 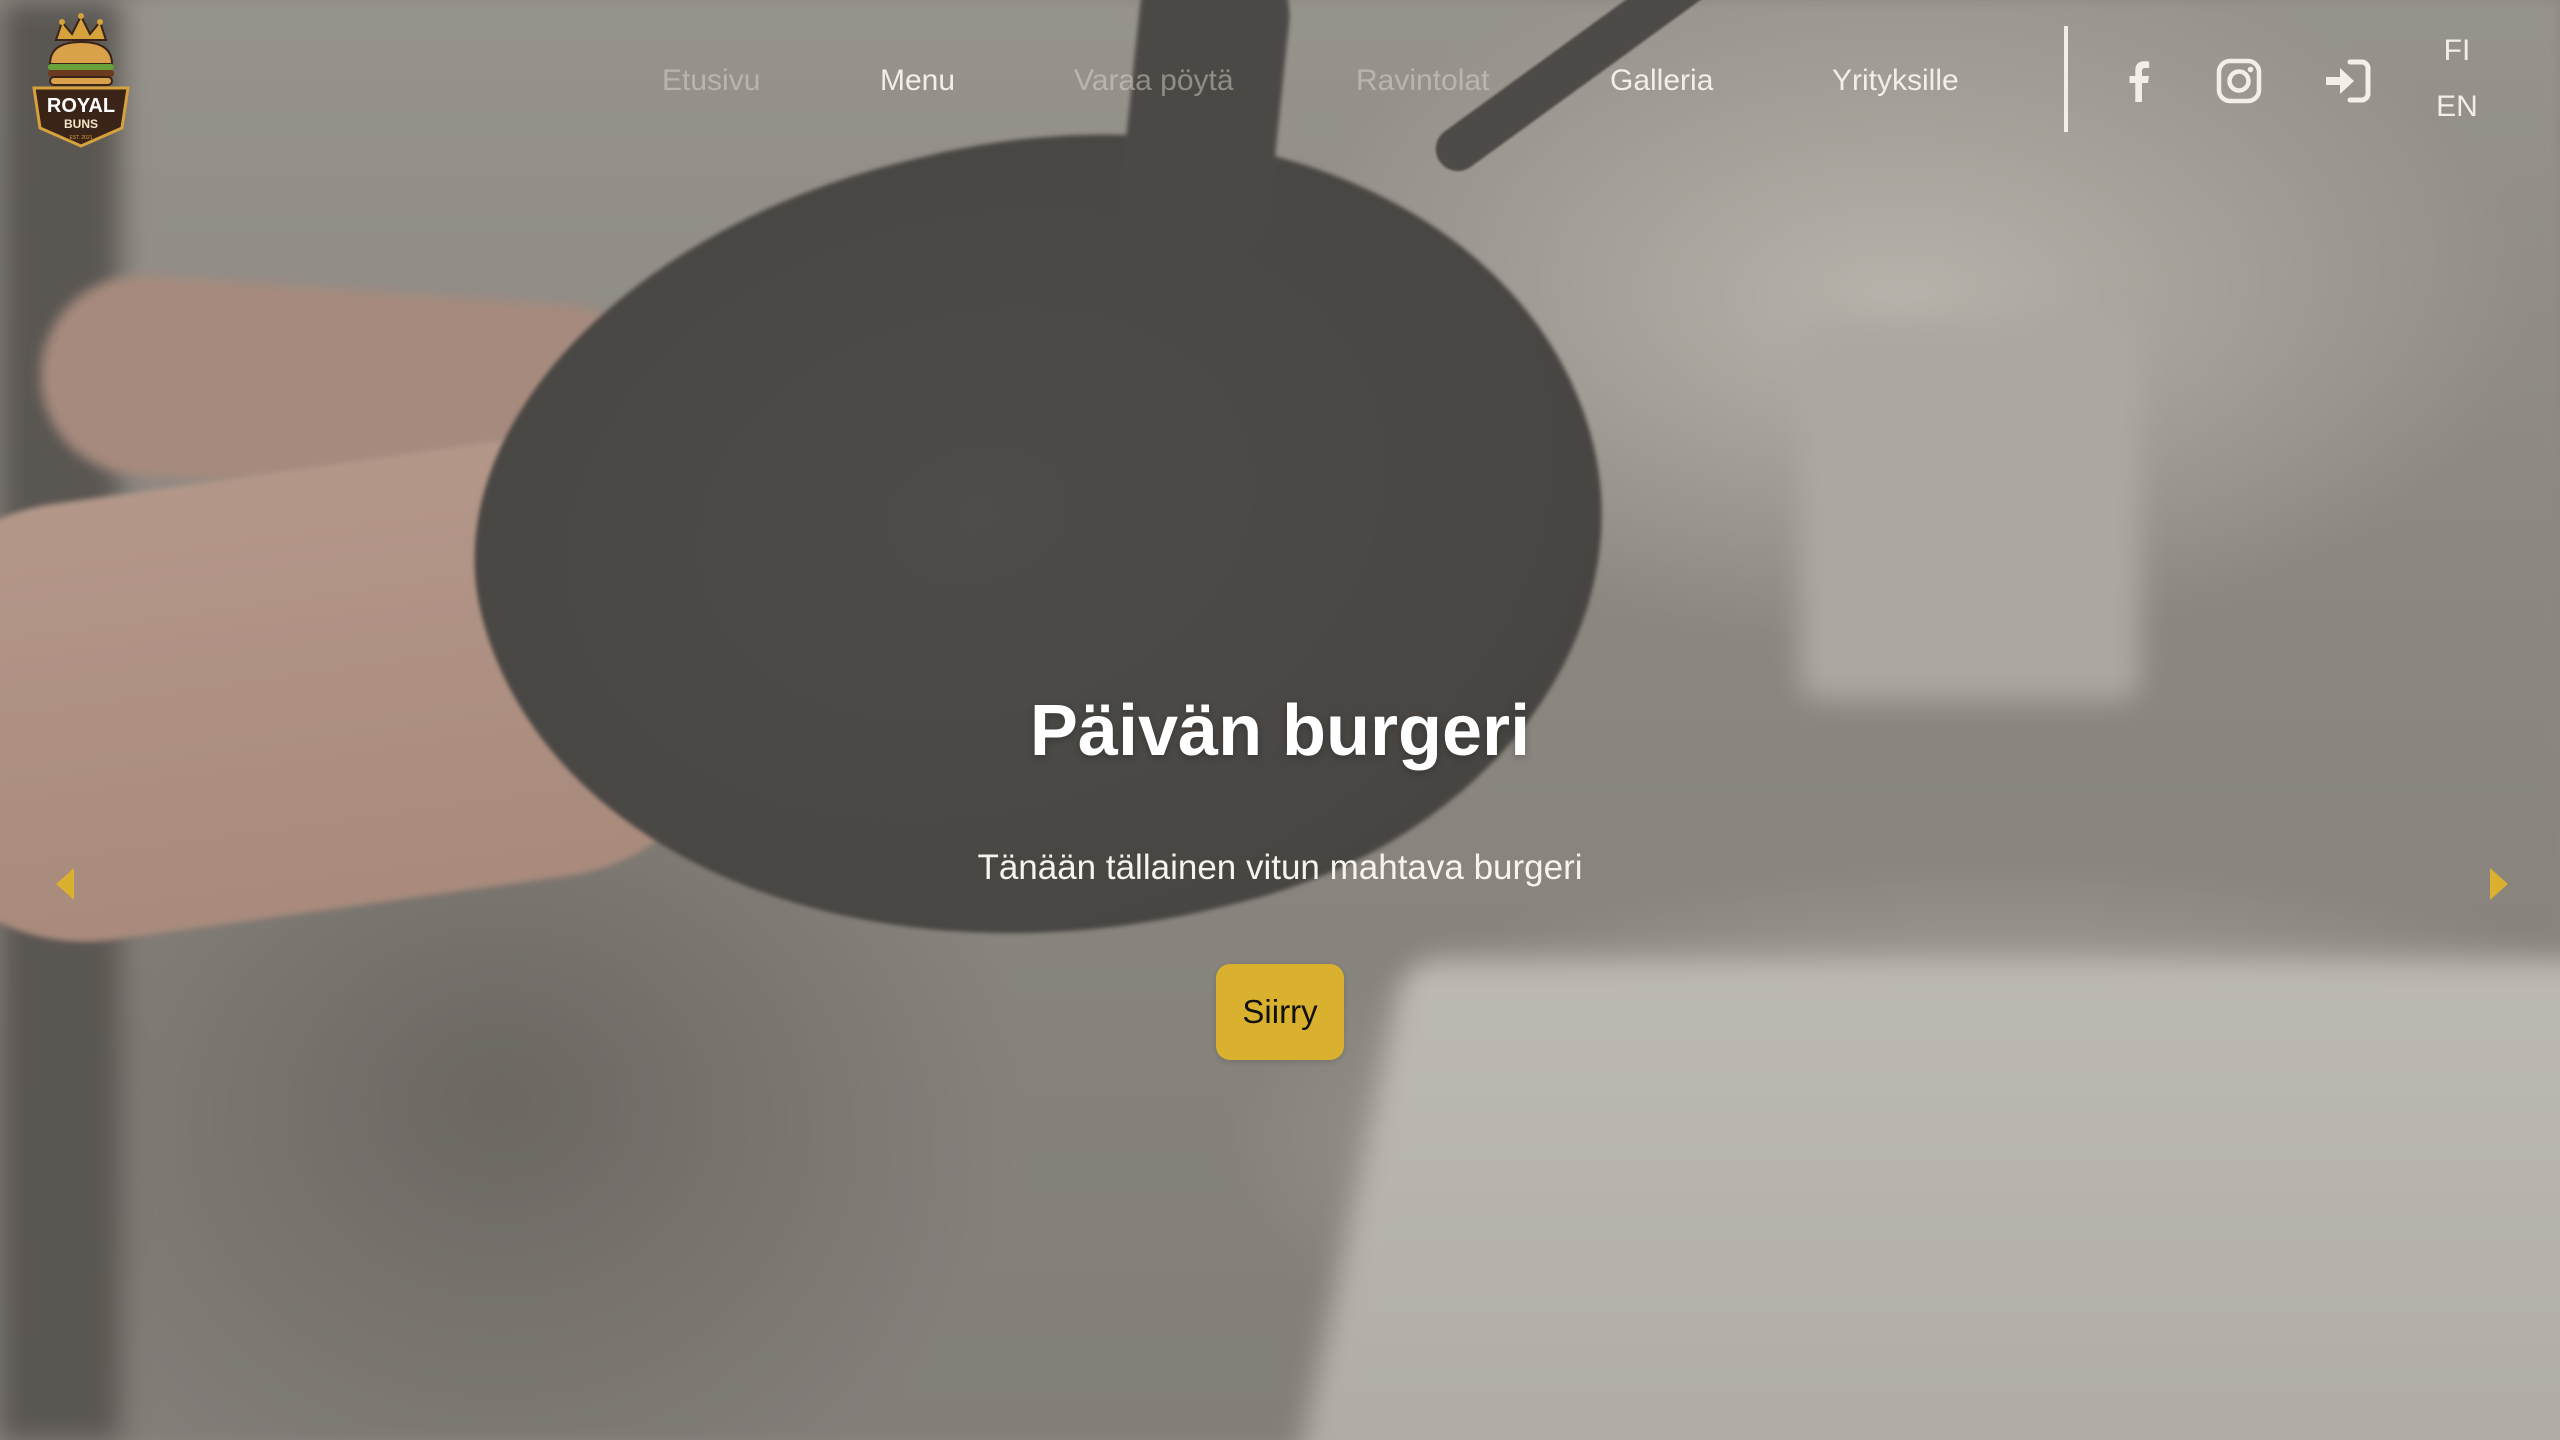 I want to click on hero-subtitle: Tänään tällainen vitun mahtava burgeri, so click(x=1280, y=867).